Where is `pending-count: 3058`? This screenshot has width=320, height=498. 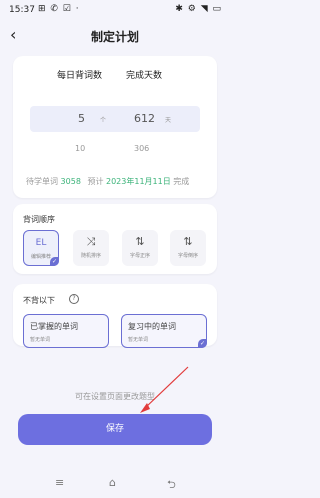
pending-count: 3058 is located at coordinates (70, 181).